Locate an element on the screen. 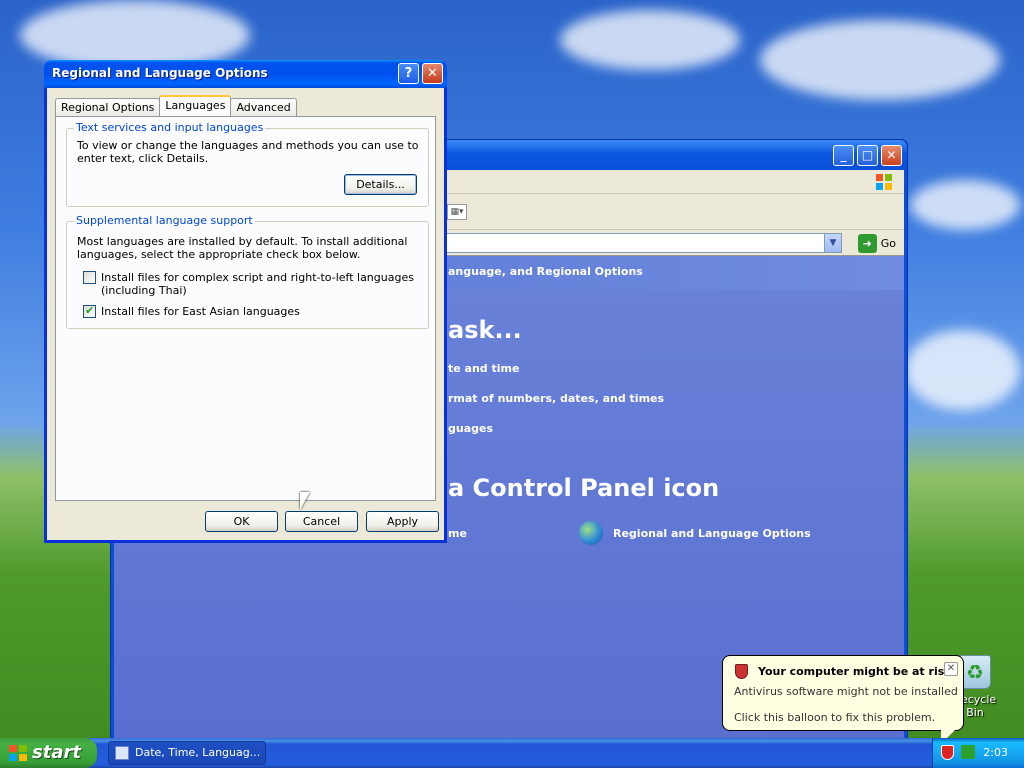 This screenshot has width=1024, height=768. balloon-close-button: ✕ is located at coordinates (951, 669).